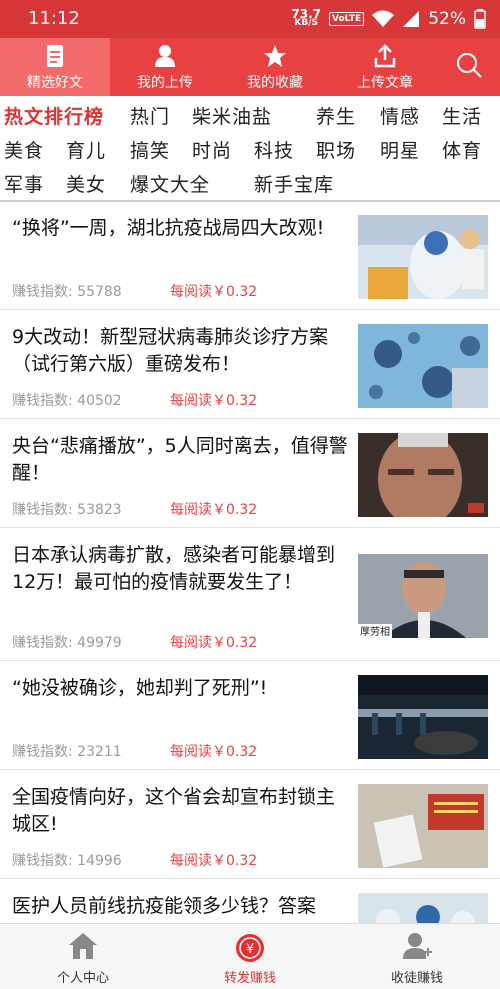 Image resolution: width=500 pixels, height=989 pixels. I want to click on battery-percent: 52%, so click(447, 19).